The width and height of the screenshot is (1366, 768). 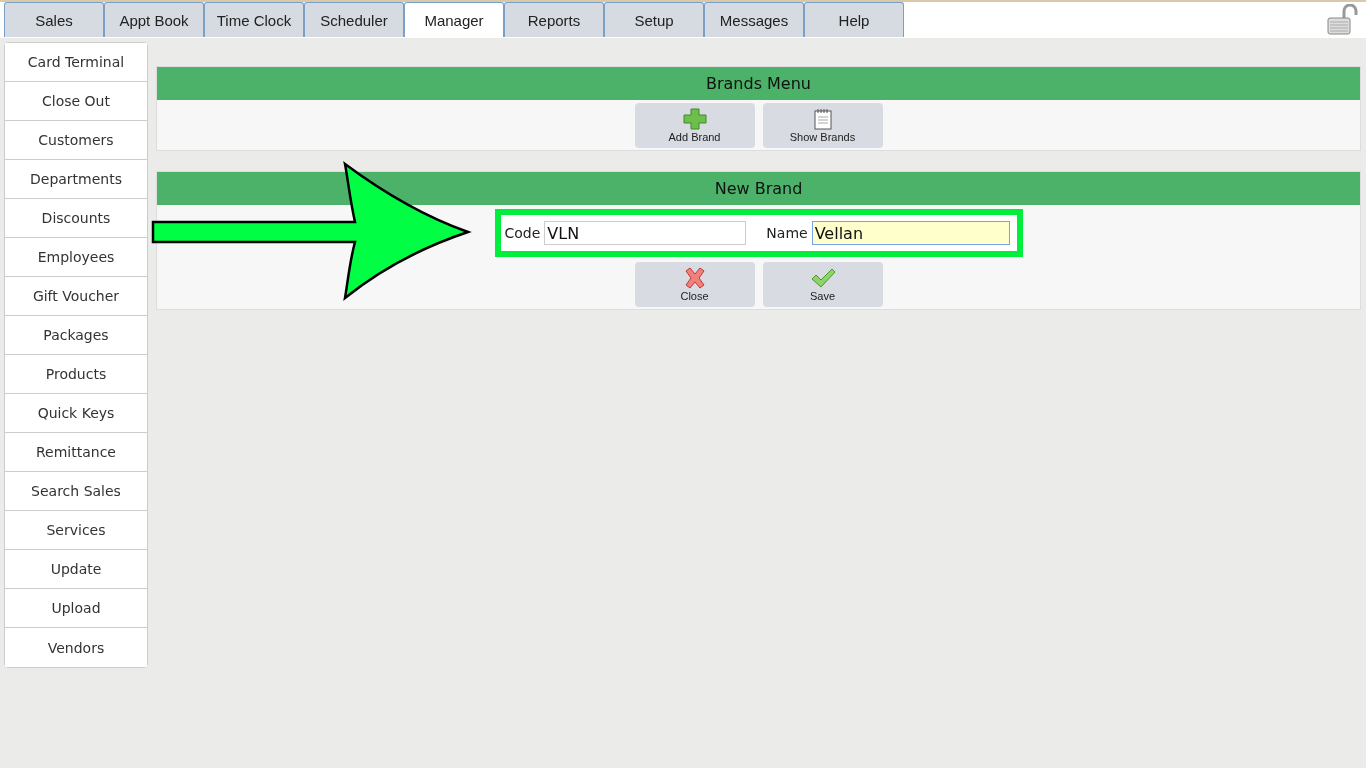 What do you see at coordinates (754, 19) in the screenshot?
I see `nav-tab: Messages` at bounding box center [754, 19].